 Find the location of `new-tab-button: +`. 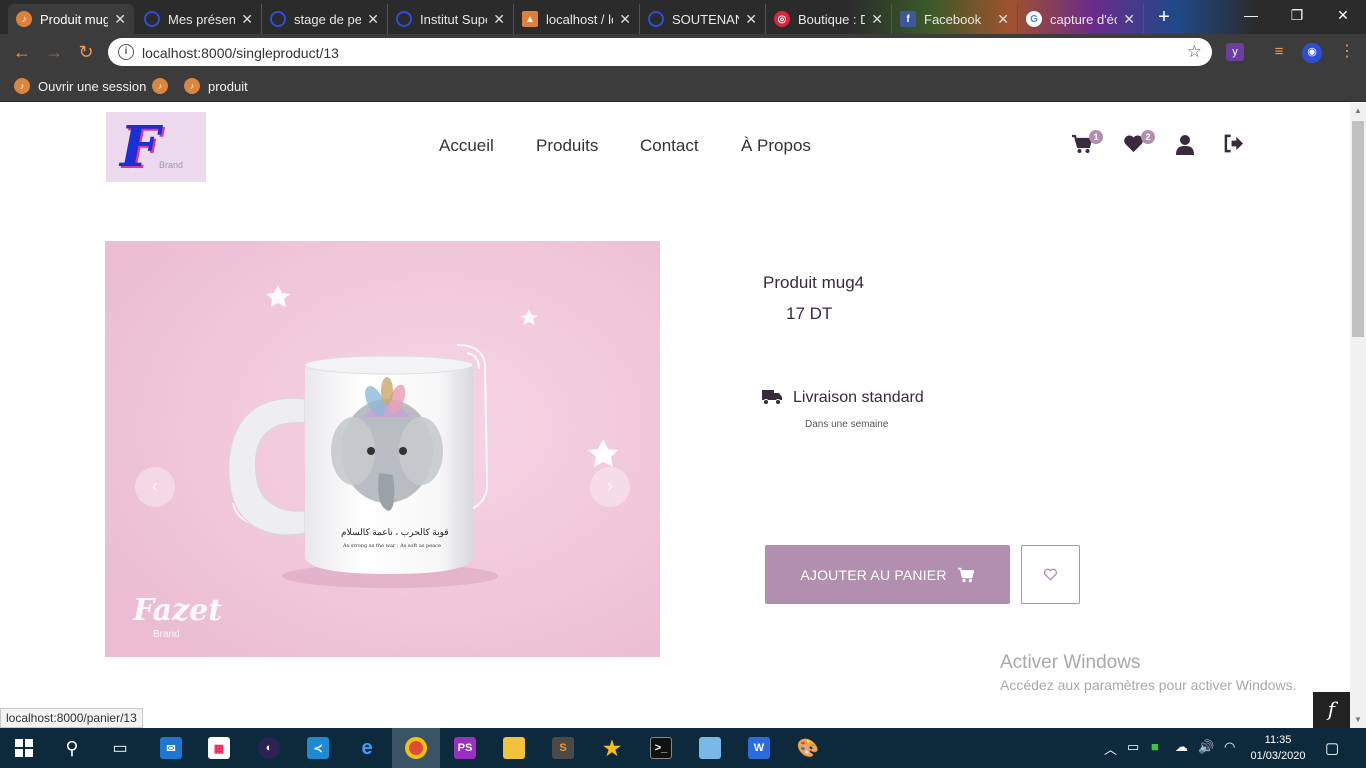

new-tab-button: + is located at coordinates (1164, 18).